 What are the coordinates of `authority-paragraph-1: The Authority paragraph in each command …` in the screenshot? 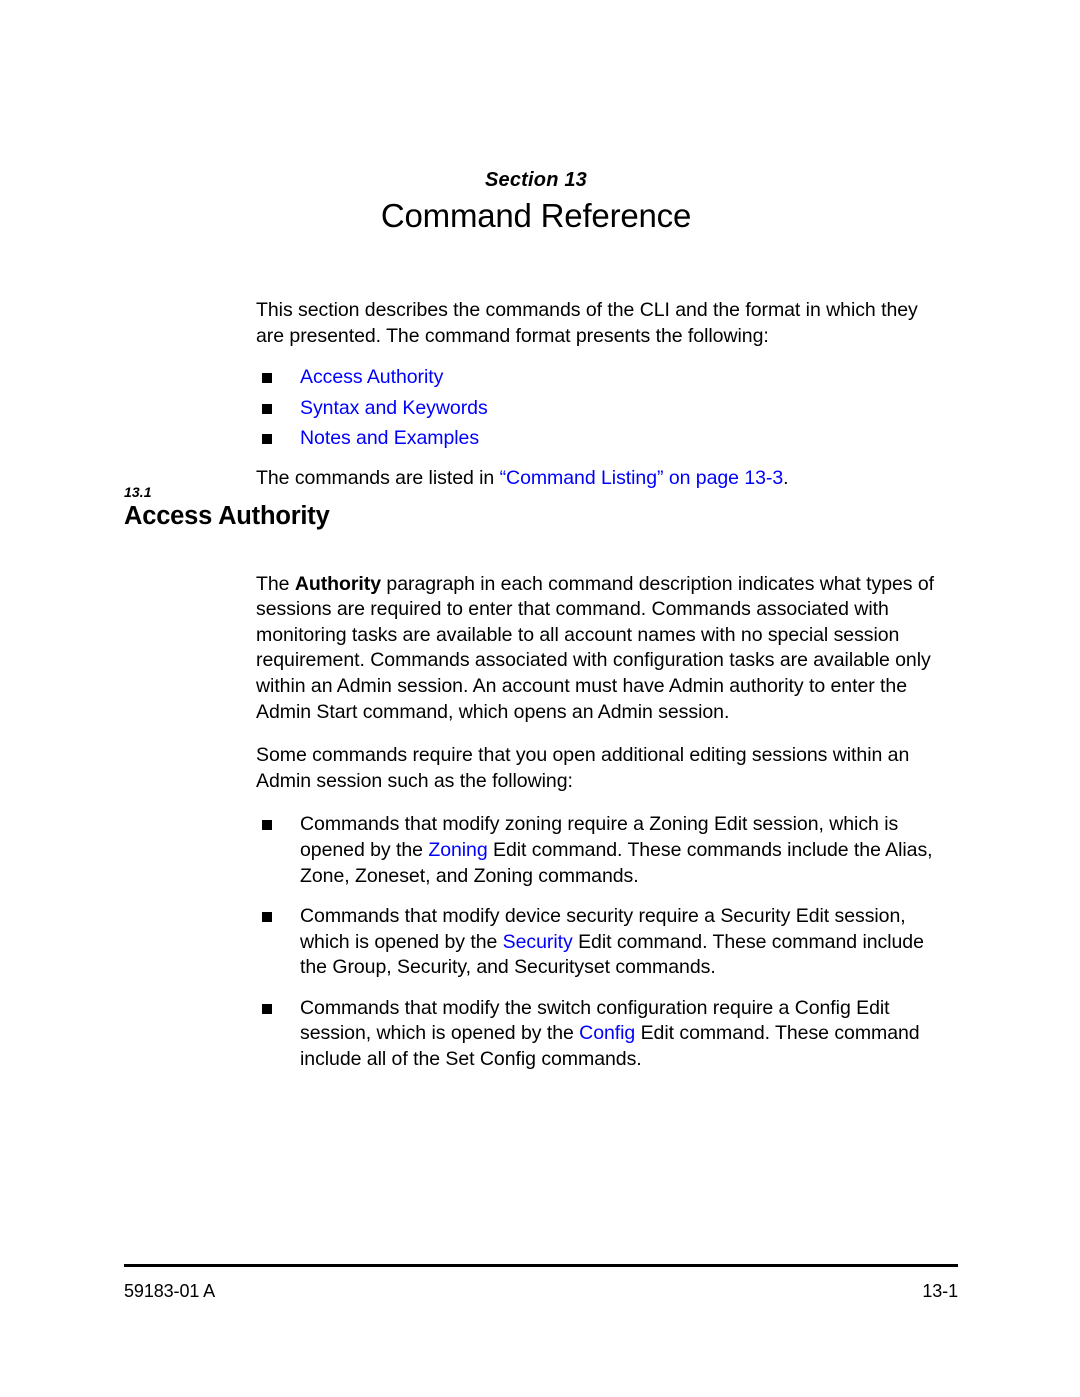 It's located at (603, 649).